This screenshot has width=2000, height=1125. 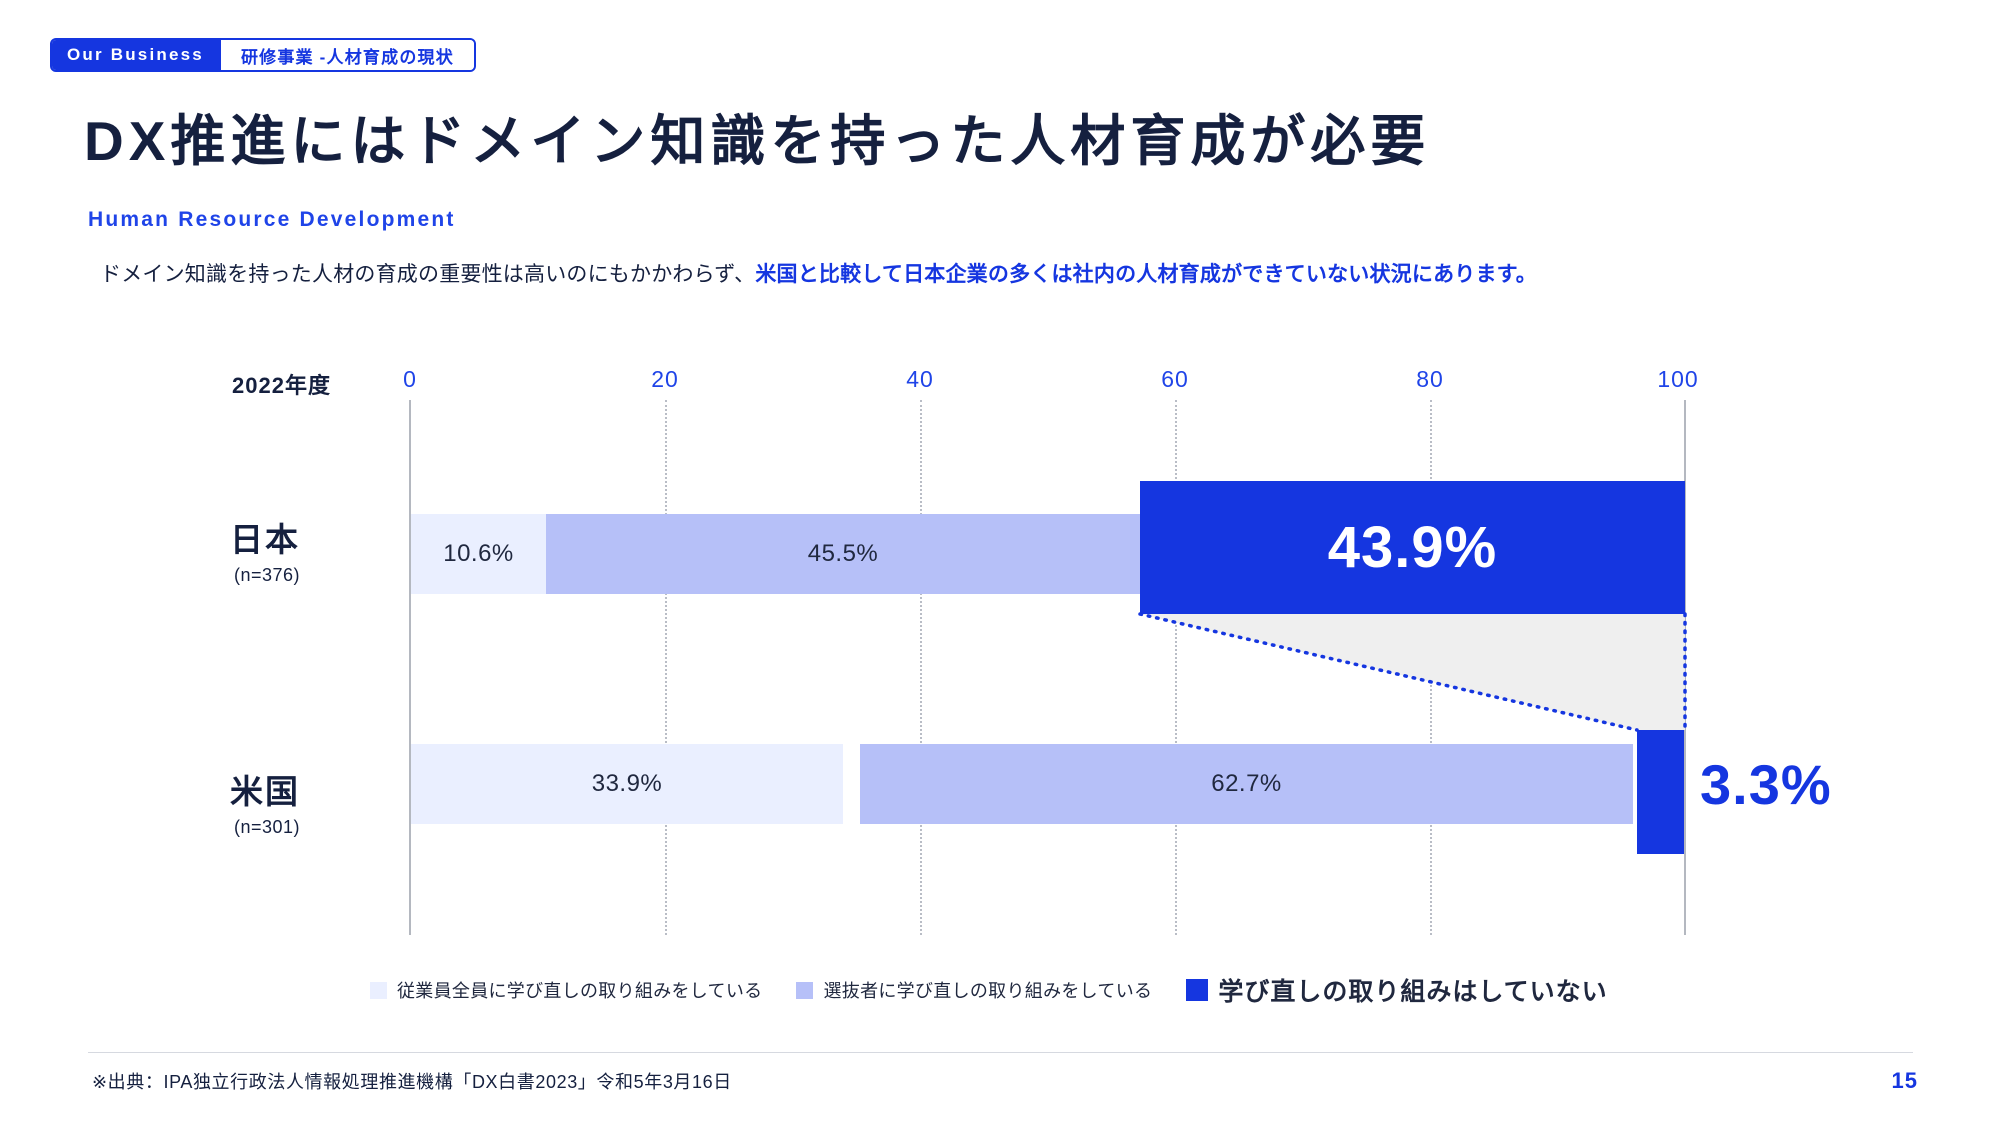 What do you see at coordinates (1000, 1052) in the screenshot?
I see `footer-divider` at bounding box center [1000, 1052].